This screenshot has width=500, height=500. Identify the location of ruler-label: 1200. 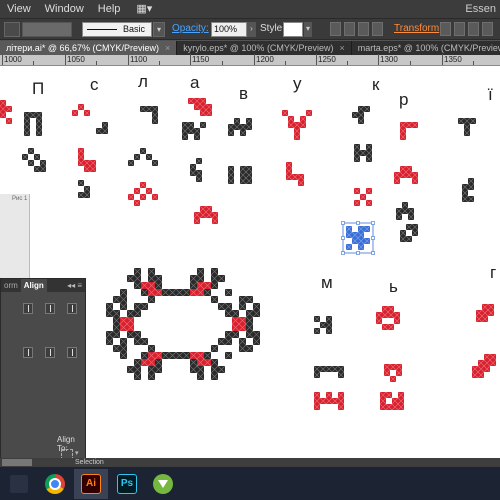
(265, 59).